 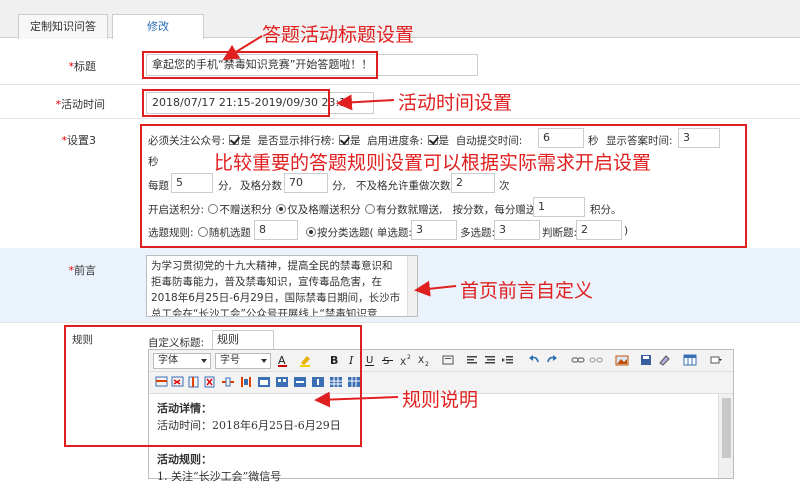 What do you see at coordinates (356, 399) in the screenshot?
I see `rules-arrow` at bounding box center [356, 399].